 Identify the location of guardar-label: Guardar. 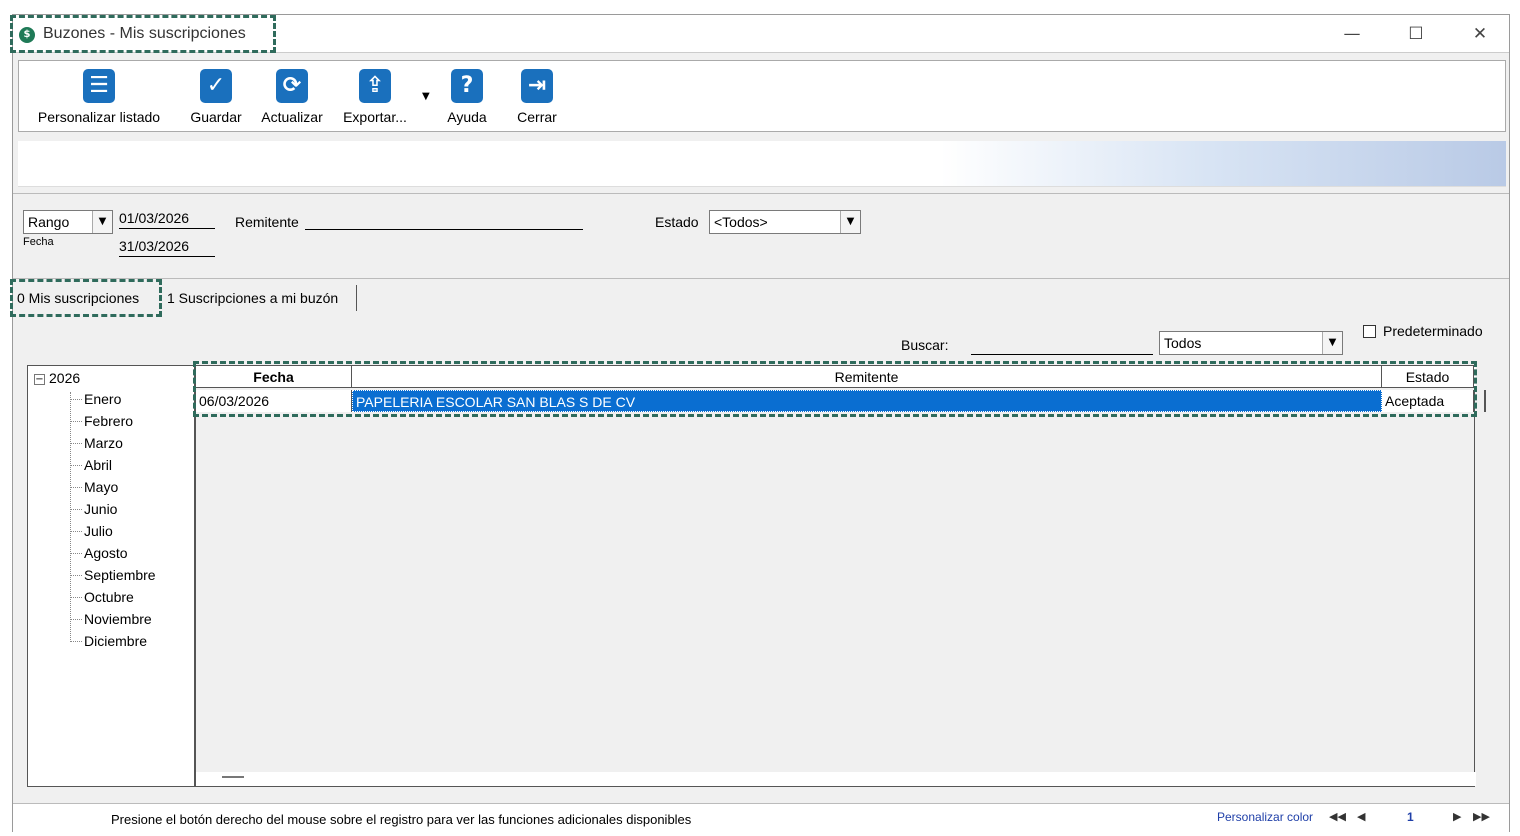
(216, 117).